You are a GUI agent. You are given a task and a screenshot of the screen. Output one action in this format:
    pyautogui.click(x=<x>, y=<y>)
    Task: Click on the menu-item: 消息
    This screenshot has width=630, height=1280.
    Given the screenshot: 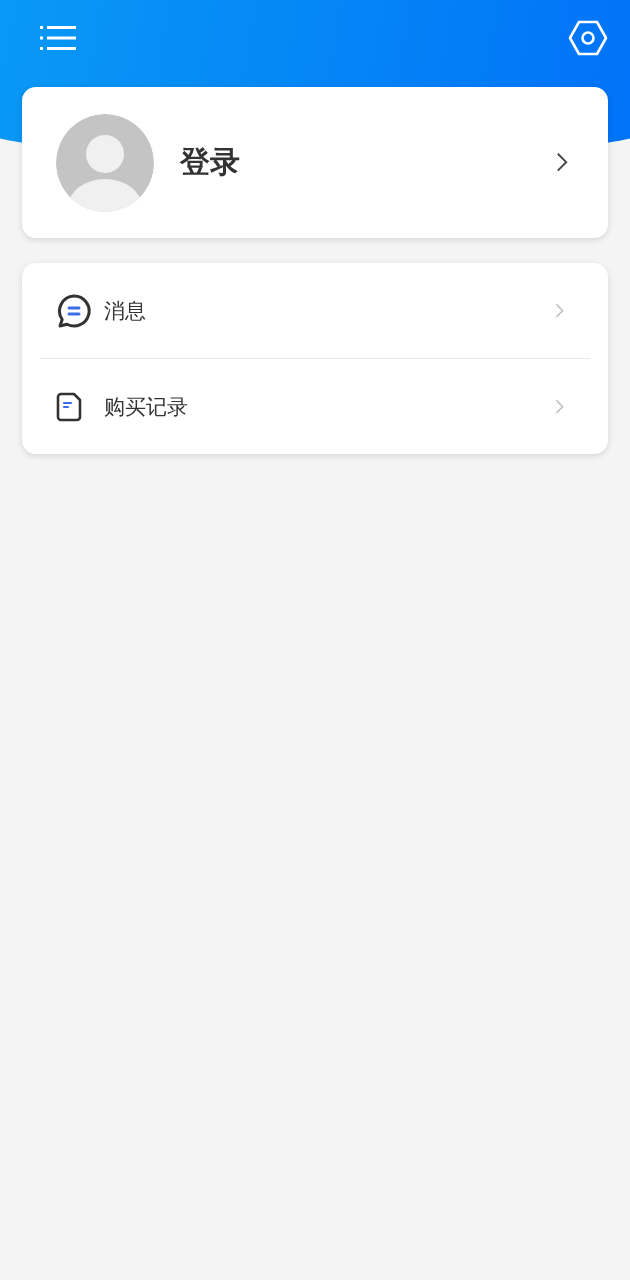 What is the action you would take?
    pyautogui.click(x=315, y=310)
    